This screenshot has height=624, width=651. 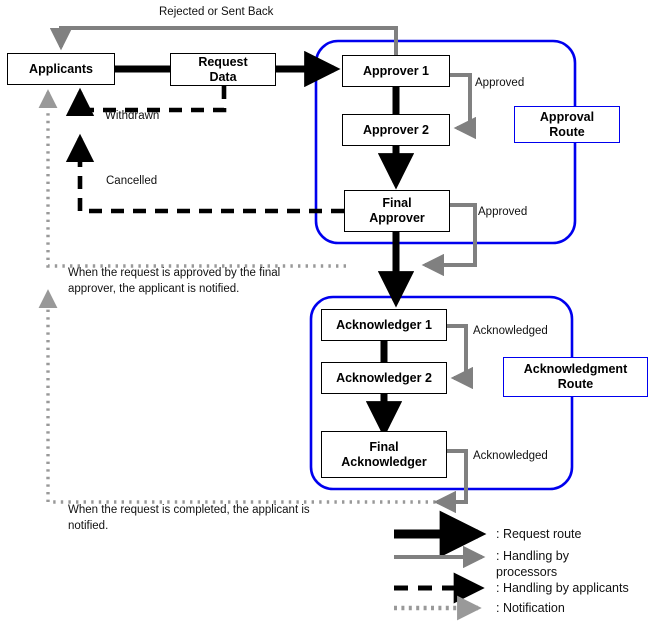 What do you see at coordinates (539, 534) in the screenshot?
I see `legend-item-request-route-label: : Request route` at bounding box center [539, 534].